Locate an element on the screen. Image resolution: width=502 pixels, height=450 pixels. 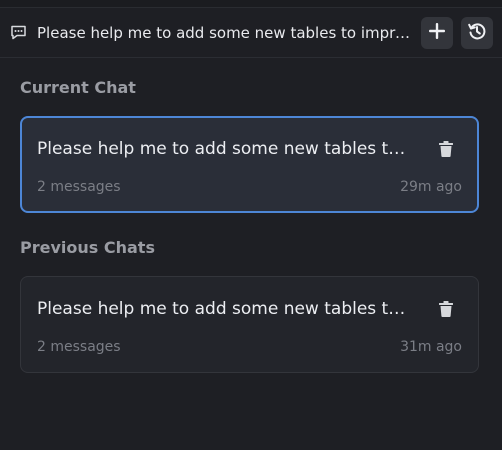
plus-icon is located at coordinates (437, 33).